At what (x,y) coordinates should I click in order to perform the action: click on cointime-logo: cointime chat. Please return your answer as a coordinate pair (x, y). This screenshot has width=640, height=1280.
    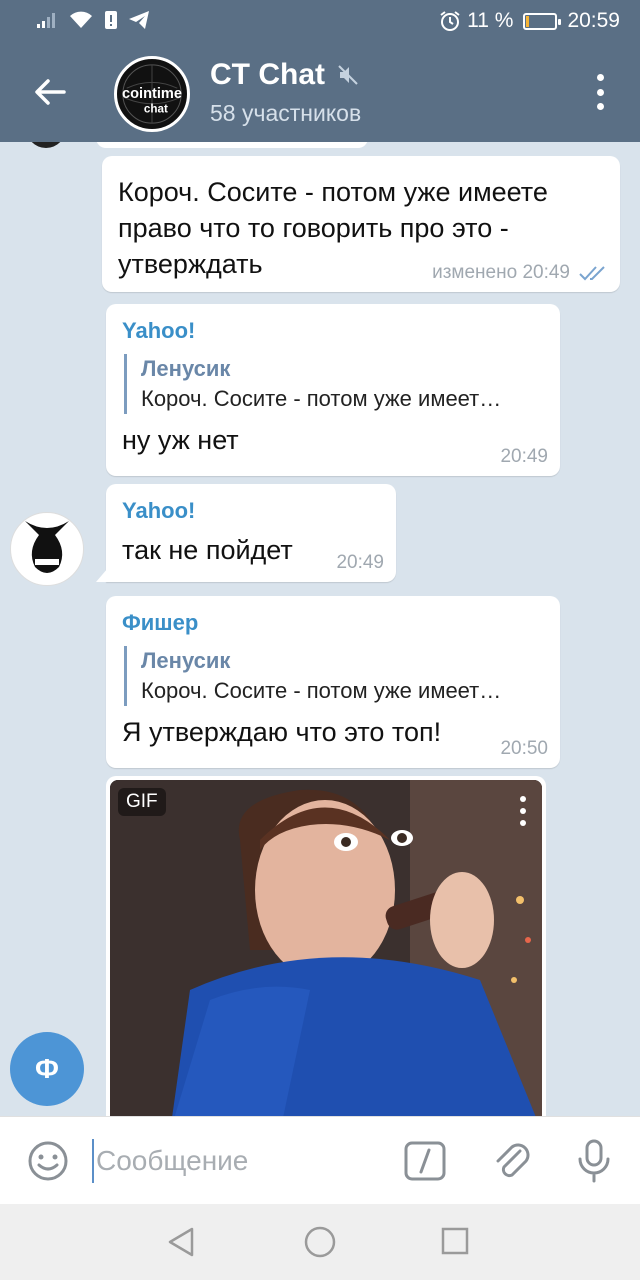
    Looking at the image, I should click on (152, 94).